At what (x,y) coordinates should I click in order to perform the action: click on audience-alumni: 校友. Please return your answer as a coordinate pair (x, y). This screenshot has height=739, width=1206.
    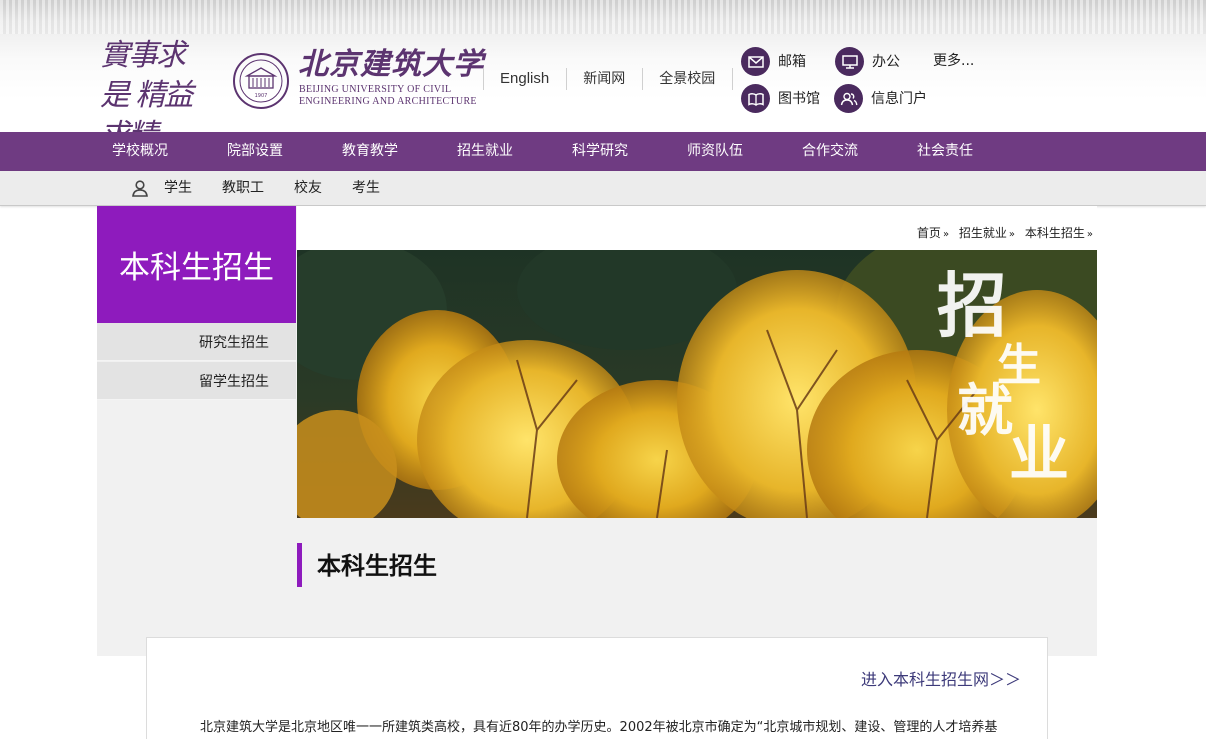
    Looking at the image, I should click on (308, 188).